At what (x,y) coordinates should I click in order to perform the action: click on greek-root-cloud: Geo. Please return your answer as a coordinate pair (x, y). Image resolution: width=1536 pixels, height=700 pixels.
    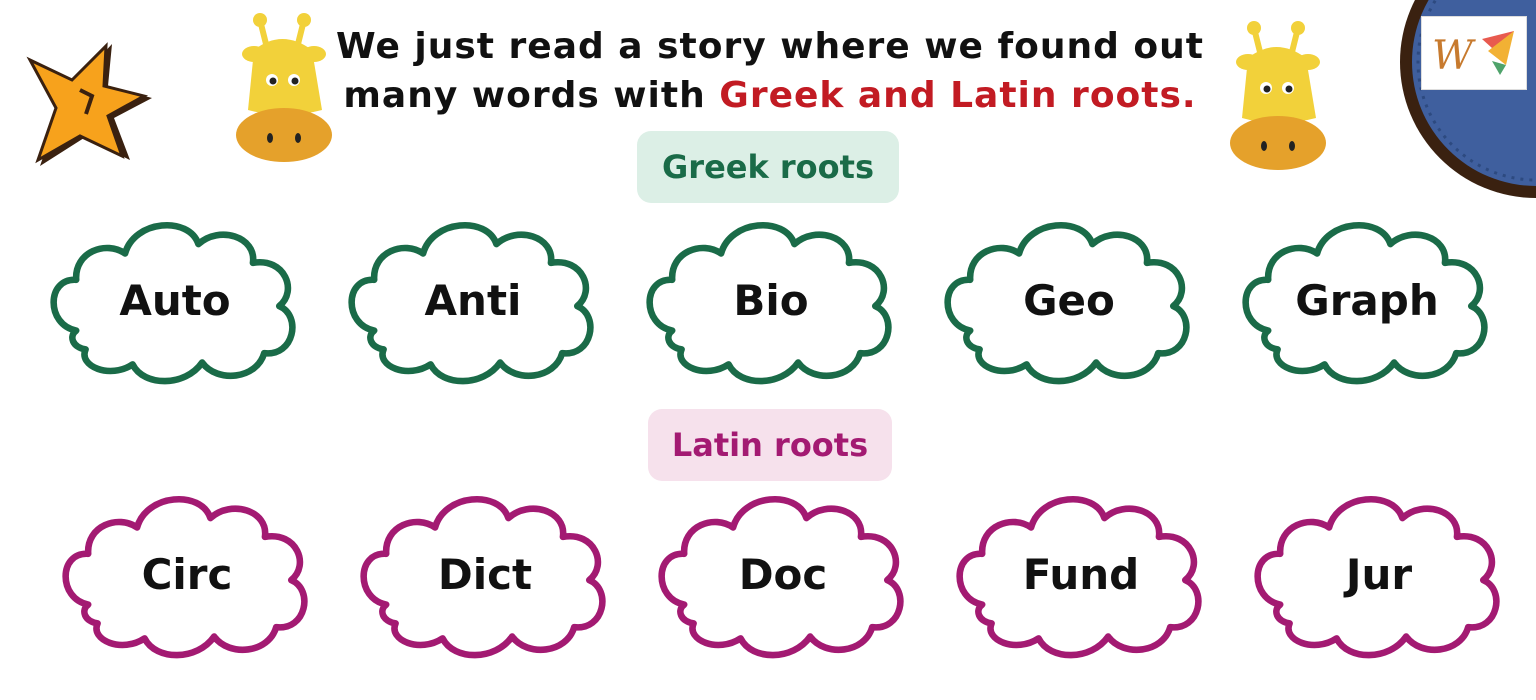
    Looking at the image, I should click on (1069, 300).